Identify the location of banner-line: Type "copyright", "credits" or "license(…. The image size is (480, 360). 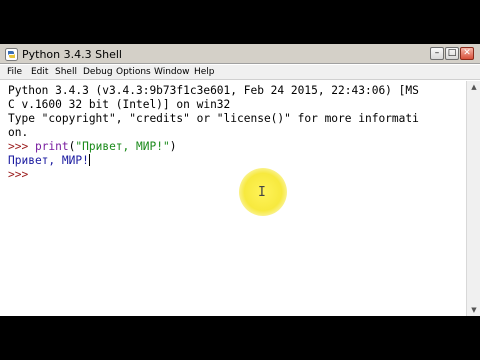
(213, 118).